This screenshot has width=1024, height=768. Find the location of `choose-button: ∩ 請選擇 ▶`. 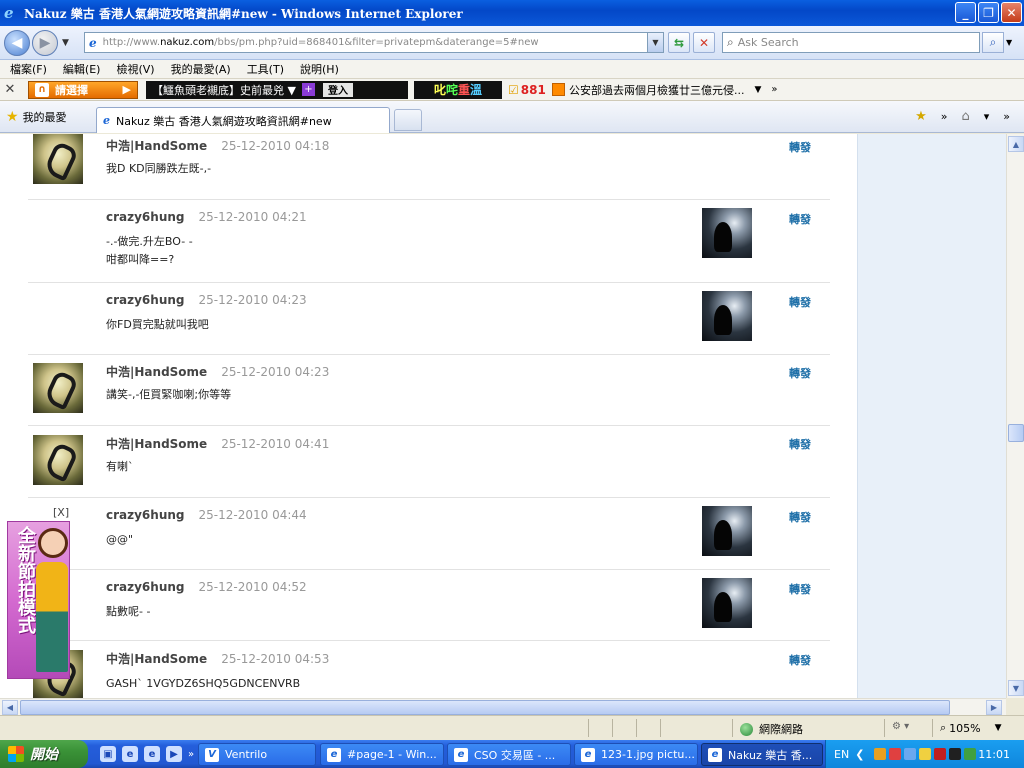

choose-button: ∩ 請選擇 ▶ is located at coordinates (83, 89).